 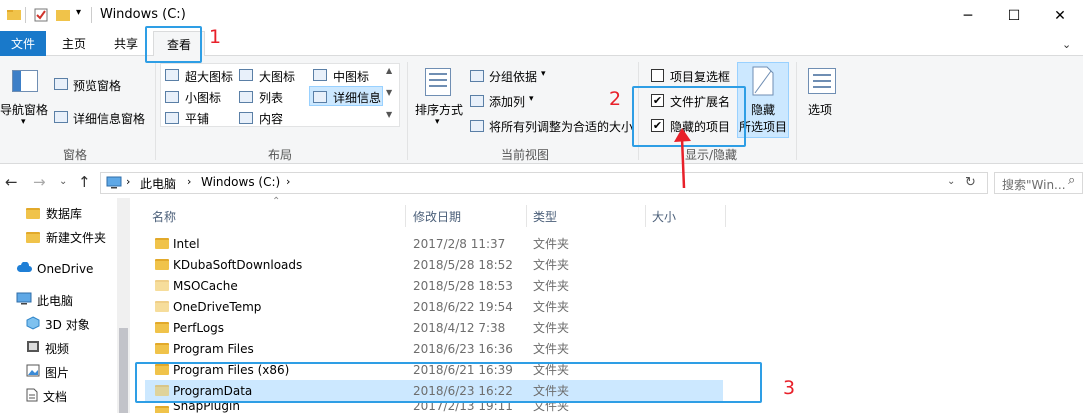 What do you see at coordinates (74, 43) in the screenshot?
I see `tab-home: 主页` at bounding box center [74, 43].